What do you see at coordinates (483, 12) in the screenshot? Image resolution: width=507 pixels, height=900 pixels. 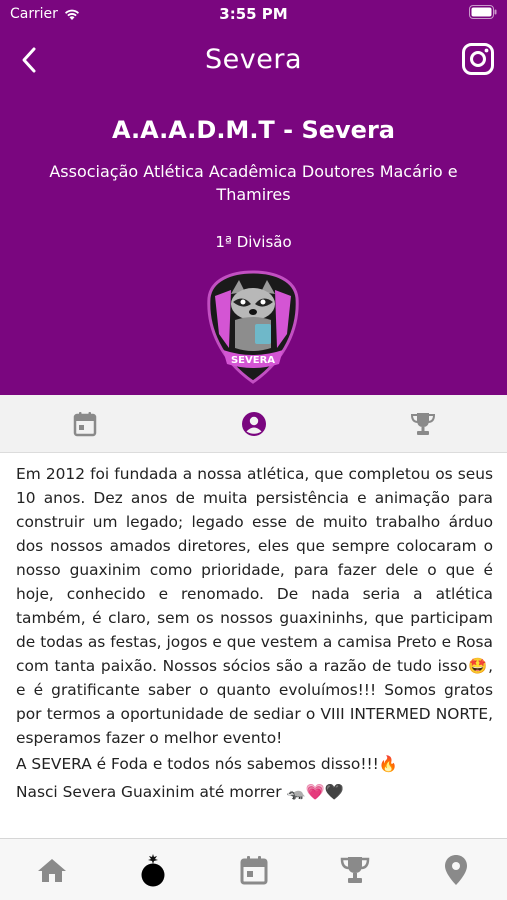 I see `battery-icon` at bounding box center [483, 12].